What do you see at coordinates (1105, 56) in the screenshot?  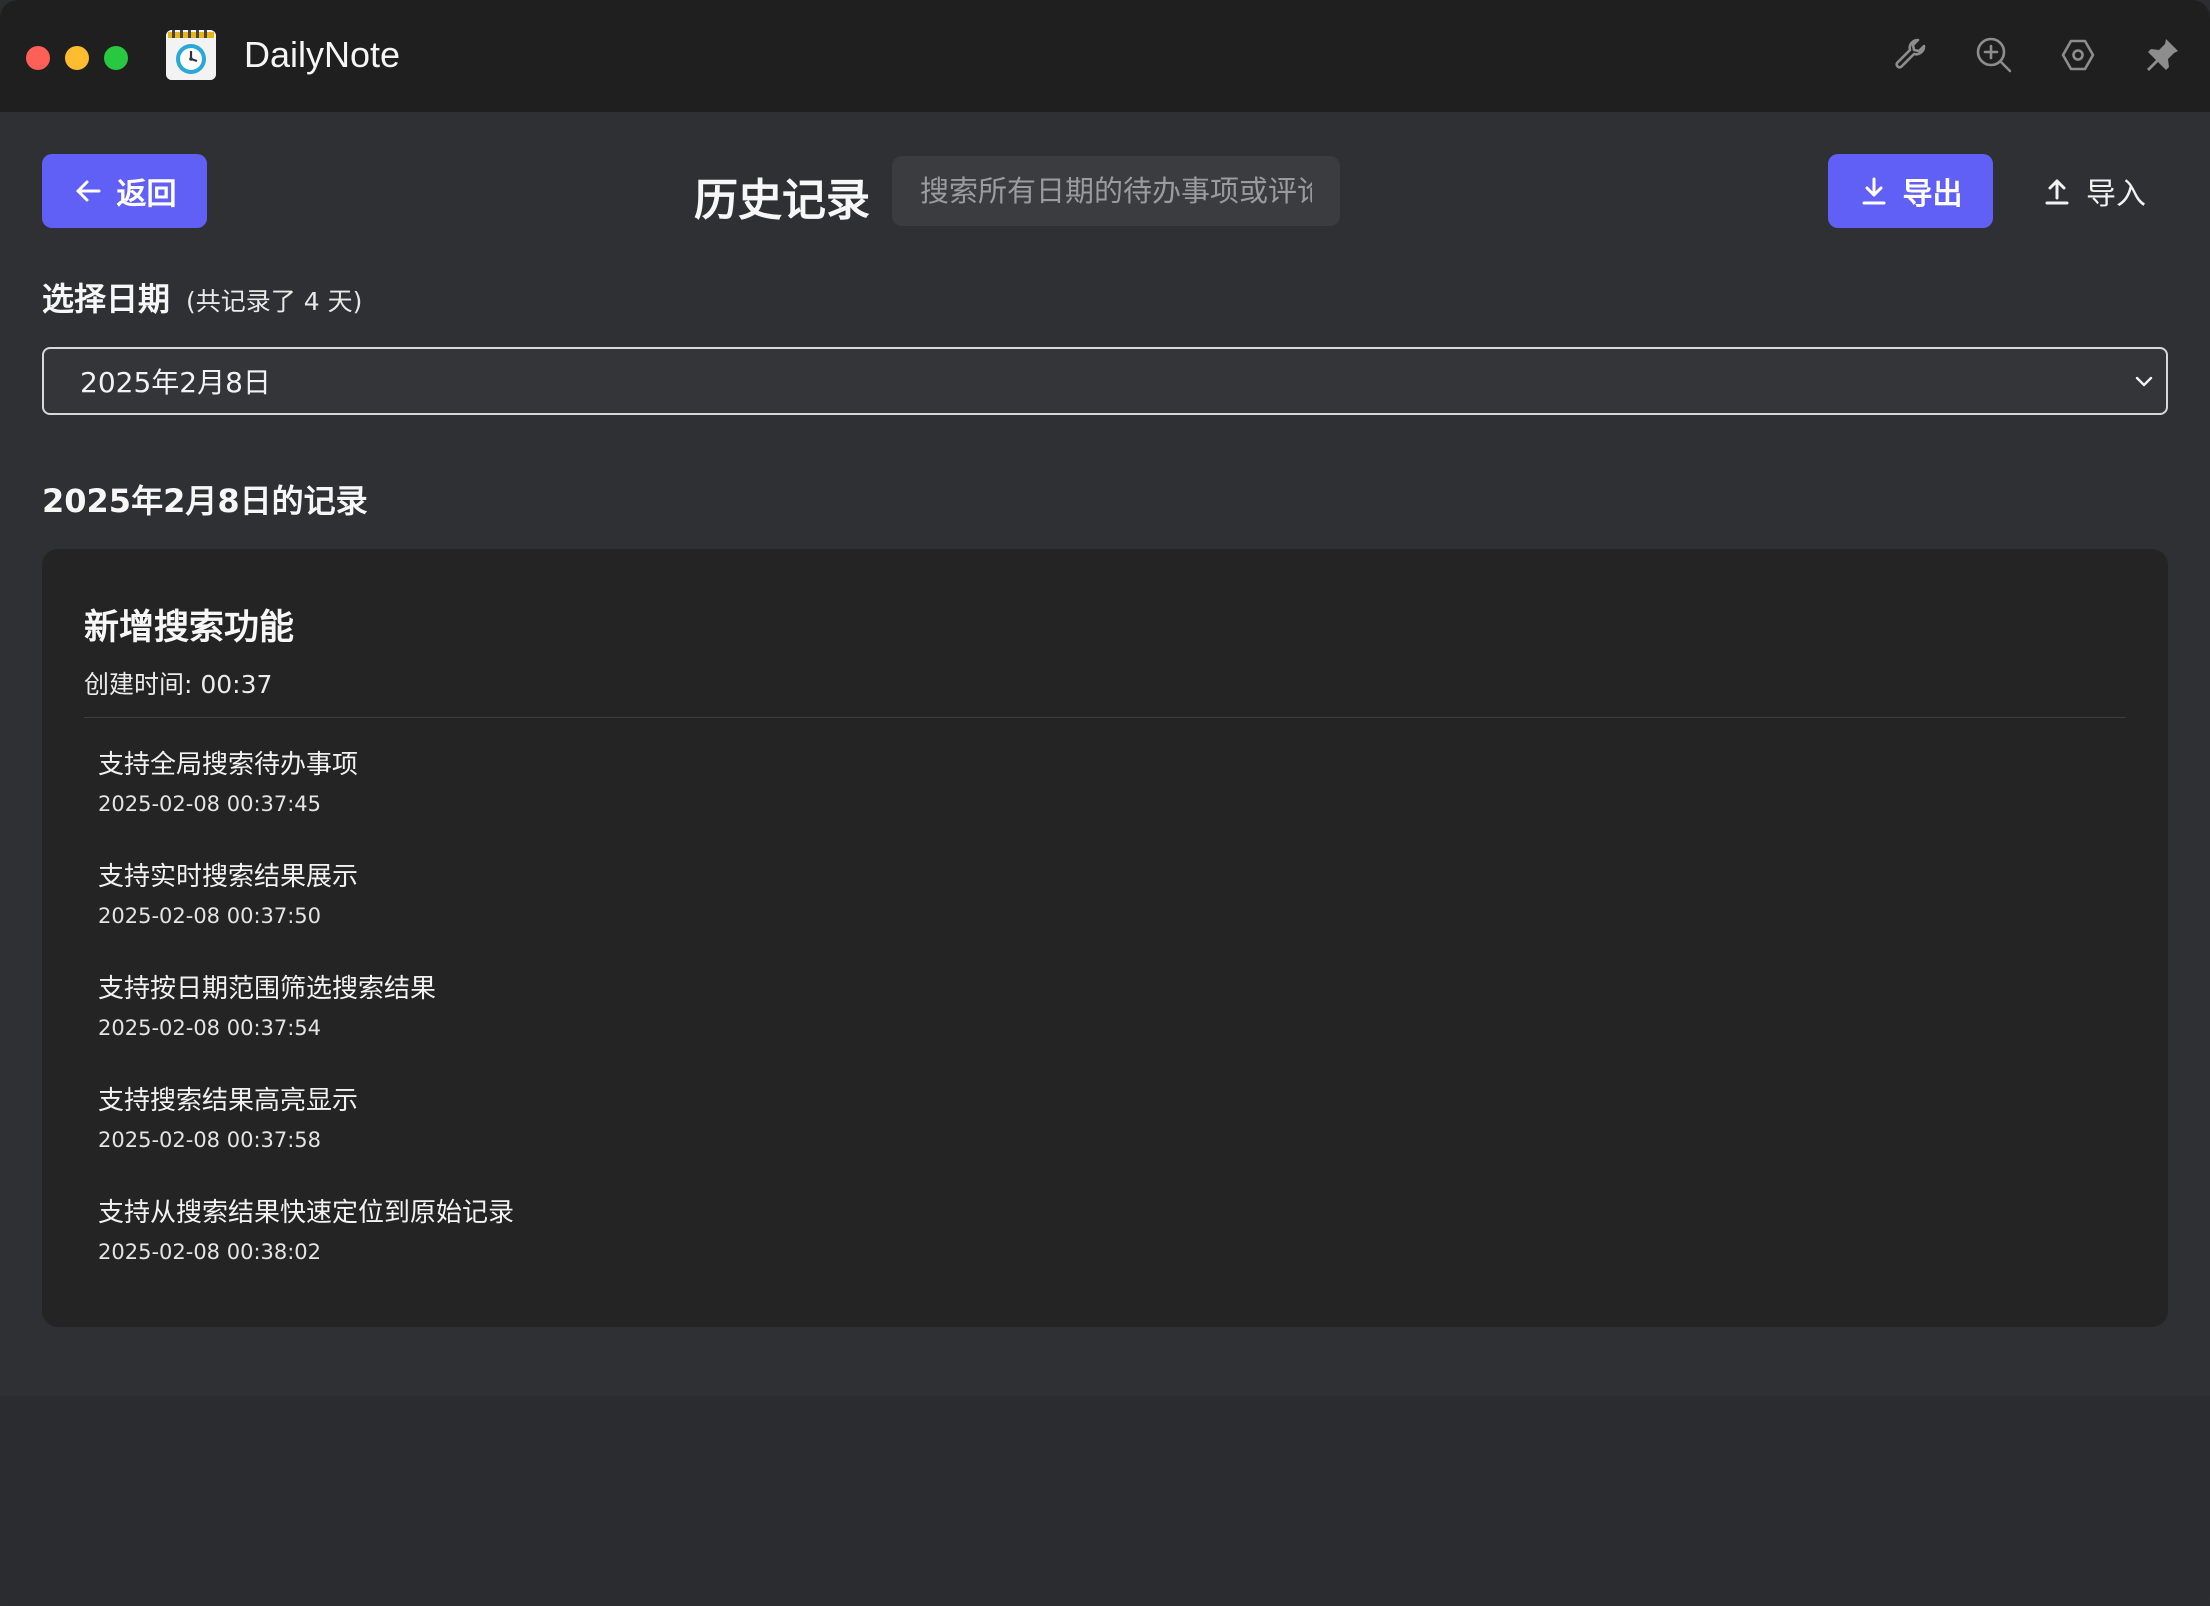 I see `title-bar: DailyNote` at bounding box center [1105, 56].